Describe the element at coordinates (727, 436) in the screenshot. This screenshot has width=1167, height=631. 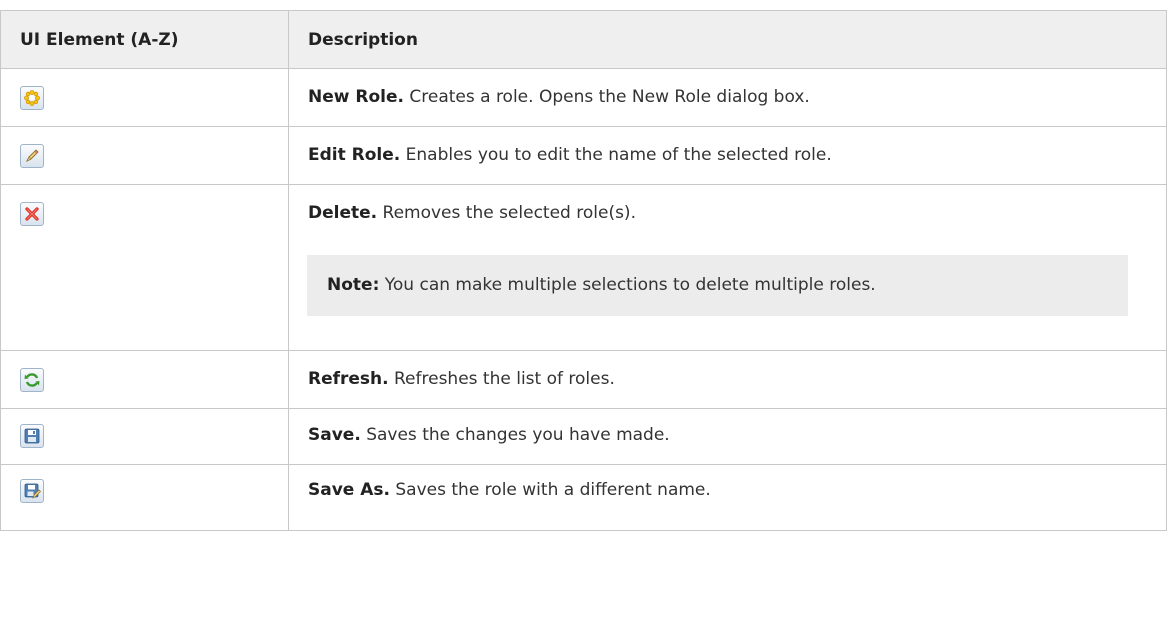
I see `description-cell: Save. Saves the changes you have made.` at that location.